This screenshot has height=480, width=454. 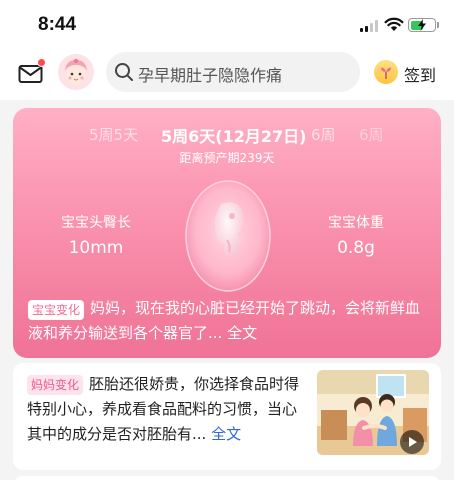 I want to click on search-placeholder: 孕早期肚子隐隐作痛, so click(x=210, y=75).